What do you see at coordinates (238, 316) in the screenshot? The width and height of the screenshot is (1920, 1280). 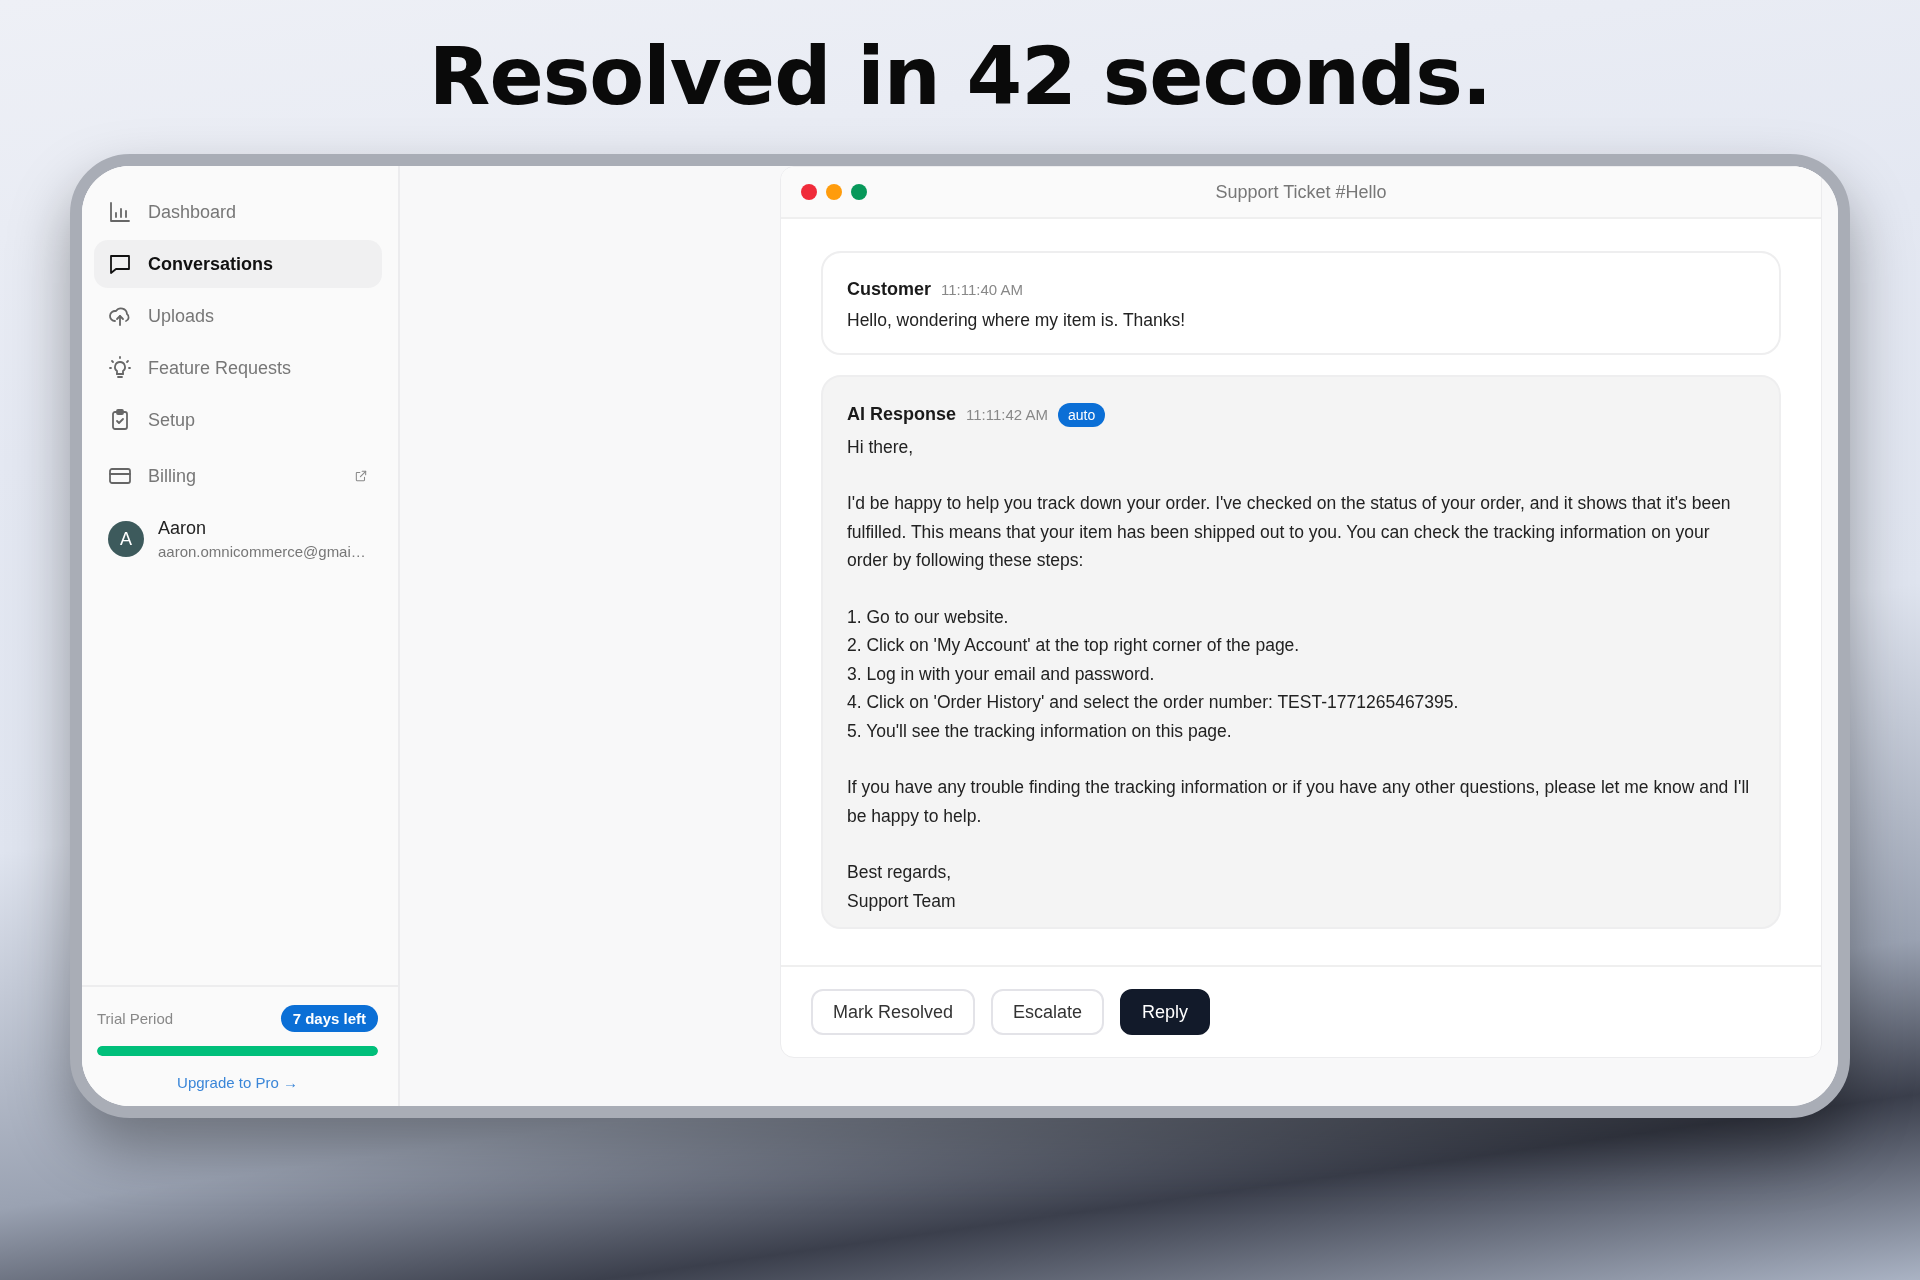 I see `sidebar-item: Uploads` at bounding box center [238, 316].